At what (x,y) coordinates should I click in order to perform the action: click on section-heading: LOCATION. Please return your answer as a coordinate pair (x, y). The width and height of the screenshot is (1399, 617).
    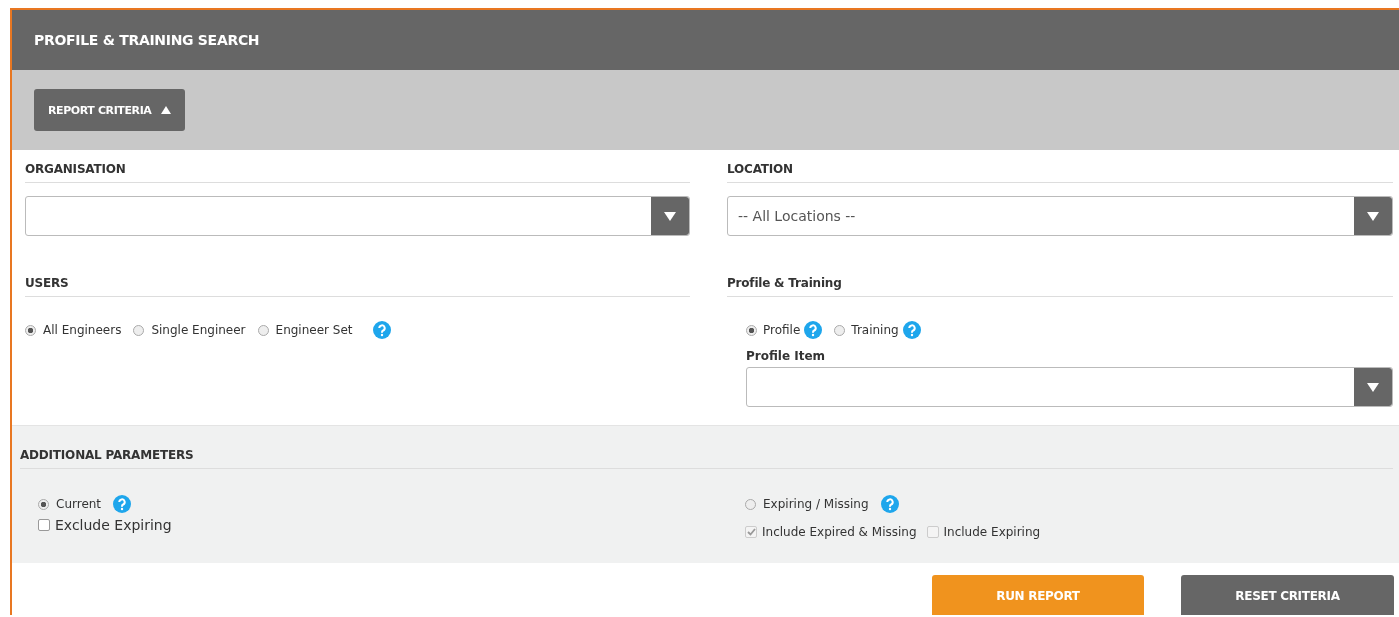
    Looking at the image, I should click on (1060, 166).